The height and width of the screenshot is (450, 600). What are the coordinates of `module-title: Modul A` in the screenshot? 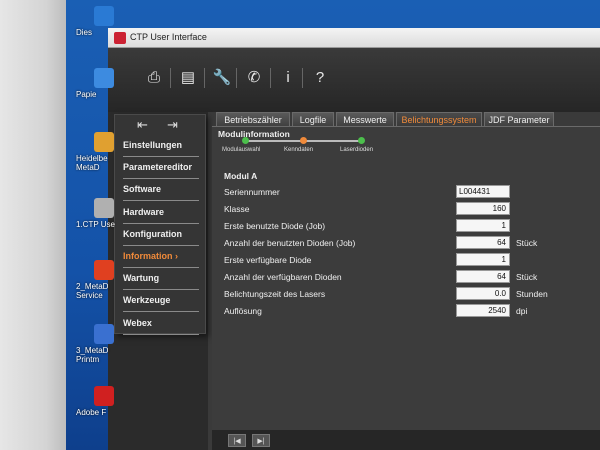 It's located at (241, 176).